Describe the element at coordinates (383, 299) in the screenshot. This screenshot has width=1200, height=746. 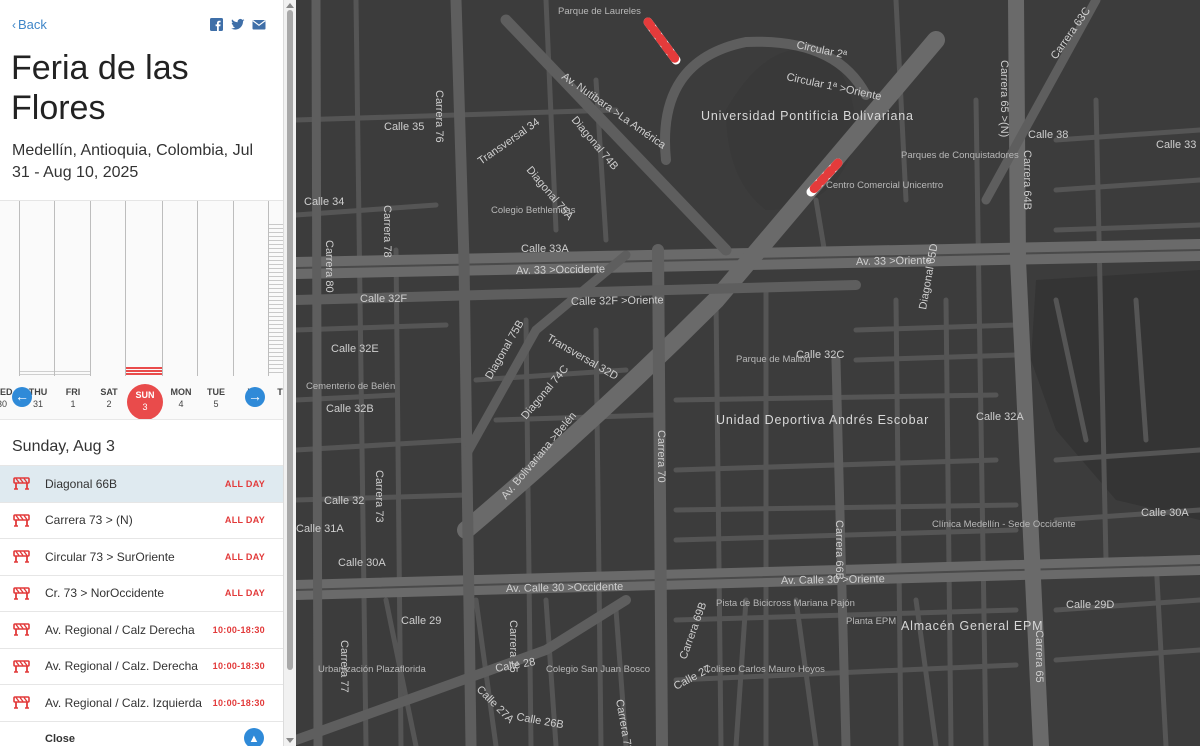
I see `map-label: Calle 32F` at that location.